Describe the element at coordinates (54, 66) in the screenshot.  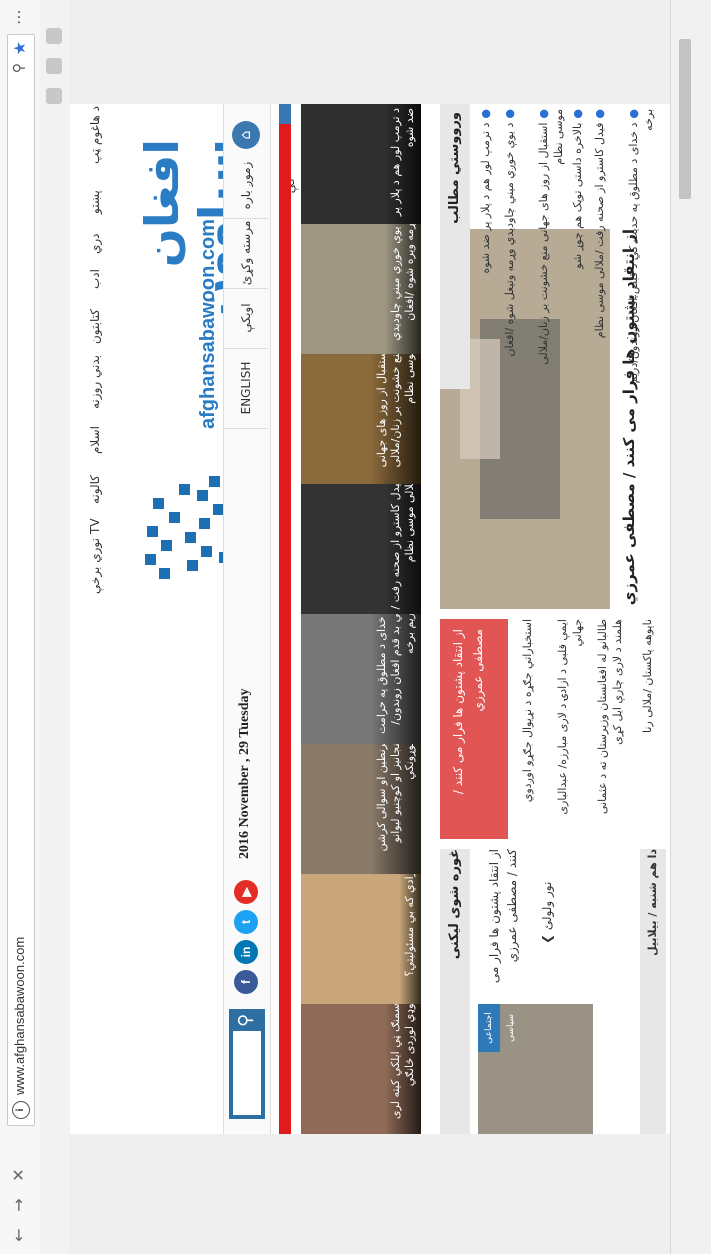
I see `reader-icon` at that location.